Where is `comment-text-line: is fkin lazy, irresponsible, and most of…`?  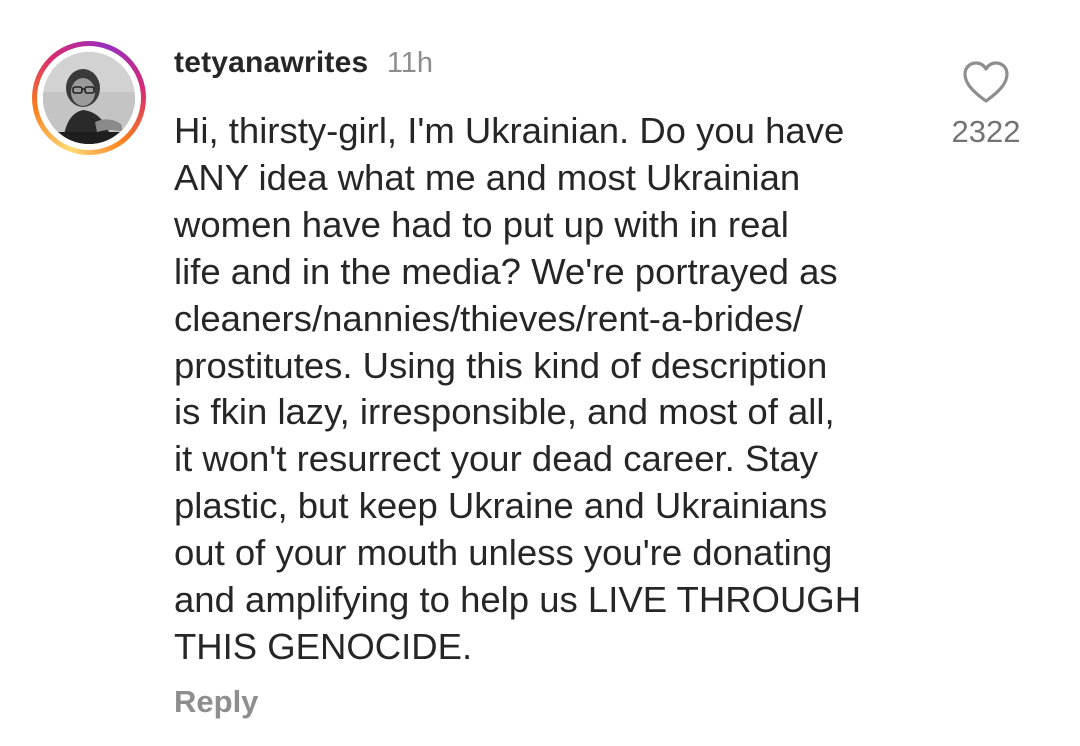
comment-text-line: is fkin lazy, irresponsible, and most of… is located at coordinates (504, 412).